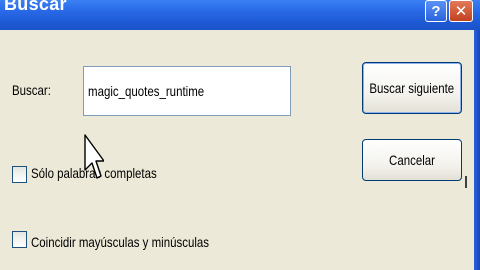  Describe the element at coordinates (31, 90) in the screenshot. I see `search-label: Buscar:` at that location.